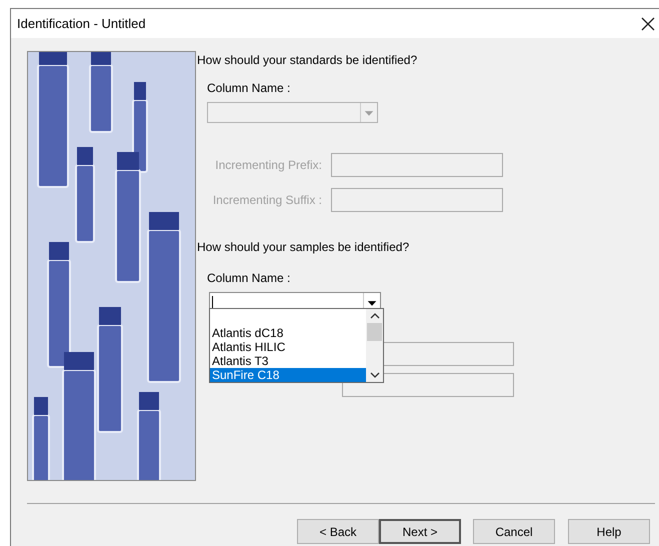 This screenshot has height=546, width=659. What do you see at coordinates (420, 531) in the screenshot?
I see `dialog-button: Next >` at bounding box center [420, 531].